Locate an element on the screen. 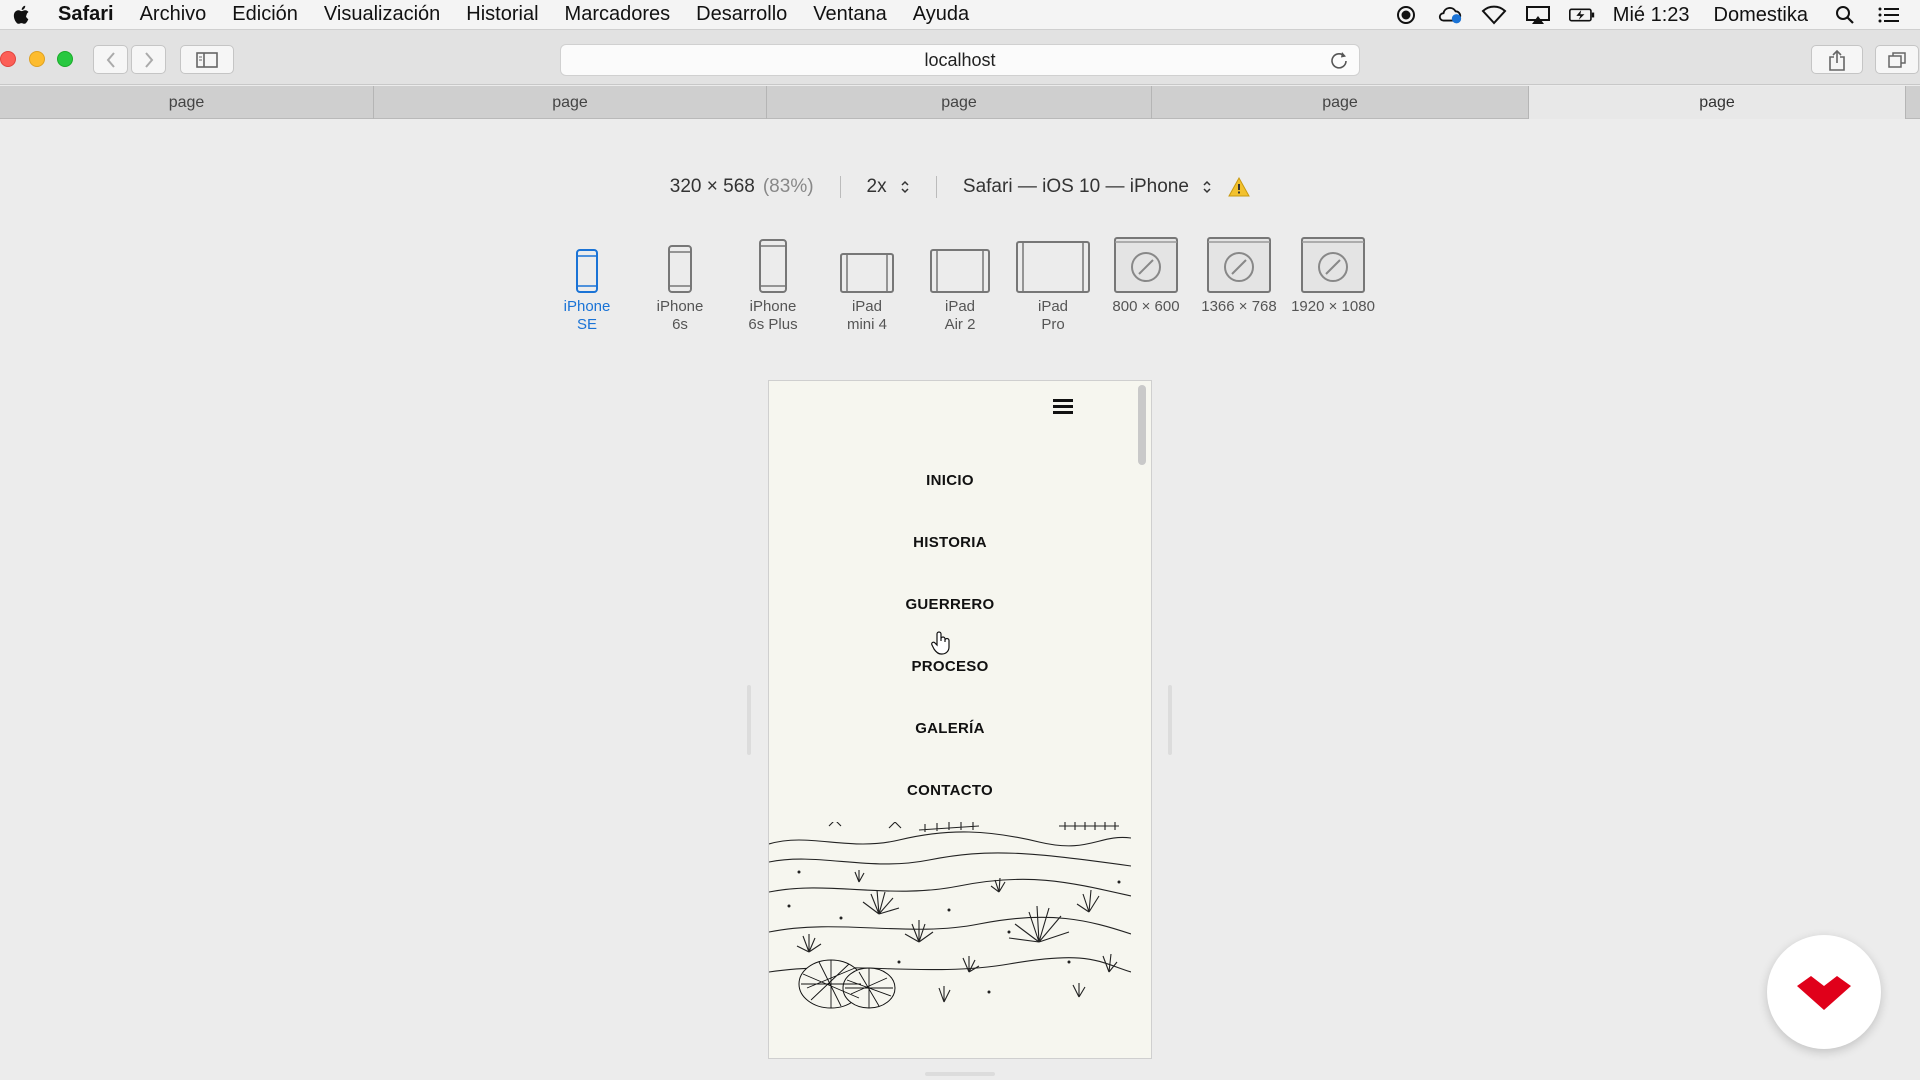 This screenshot has width=1920, height=1080. chevron-right-icon is located at coordinates (148, 59).